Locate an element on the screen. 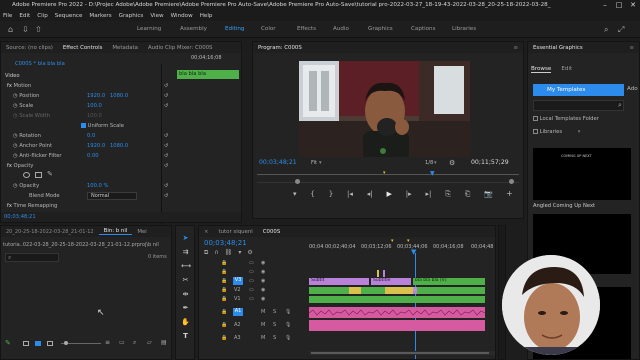 The height and width of the screenshot is (360, 640). nest-icon: ⧉ is located at coordinates (206, 253).